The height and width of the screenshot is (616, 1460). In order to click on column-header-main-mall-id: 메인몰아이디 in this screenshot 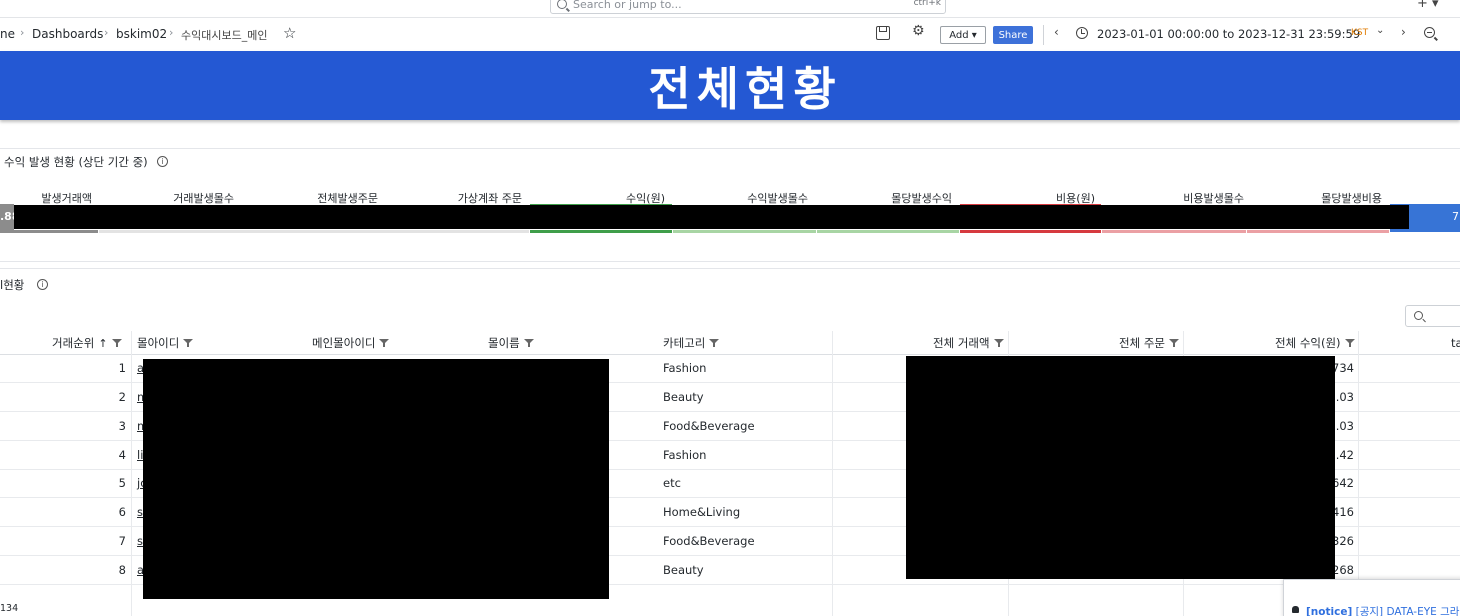, I will do `click(351, 343)`.